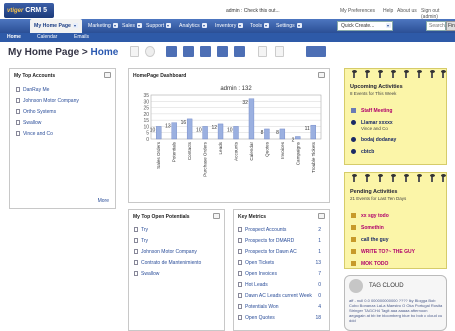 This screenshot has width=455, height=331. Describe the element at coordinates (174, 151) in the screenshot. I see `x-tick-label: Potentials` at that location.